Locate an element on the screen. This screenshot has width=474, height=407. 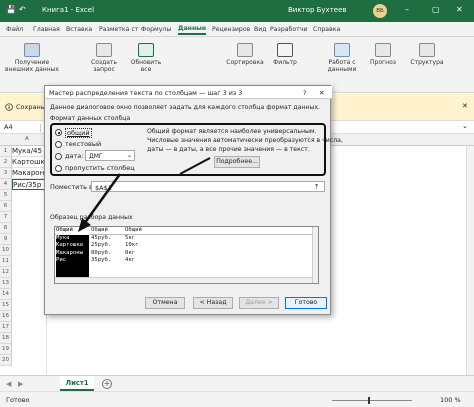
arrow-head is located at coordinates (84, 225).